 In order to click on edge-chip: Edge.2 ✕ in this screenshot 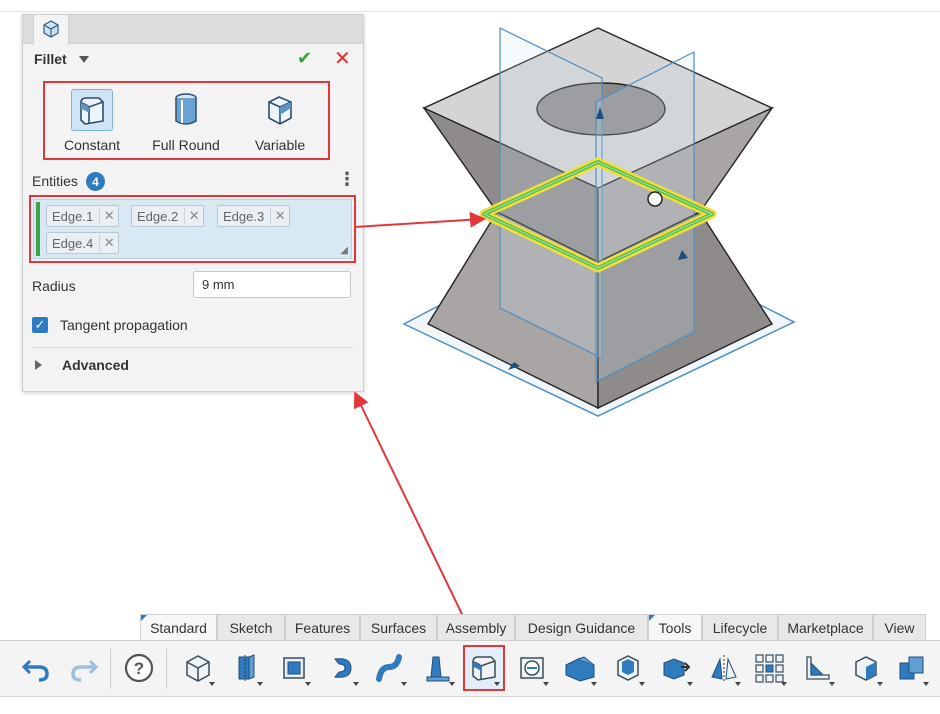, I will do `click(168, 216)`.